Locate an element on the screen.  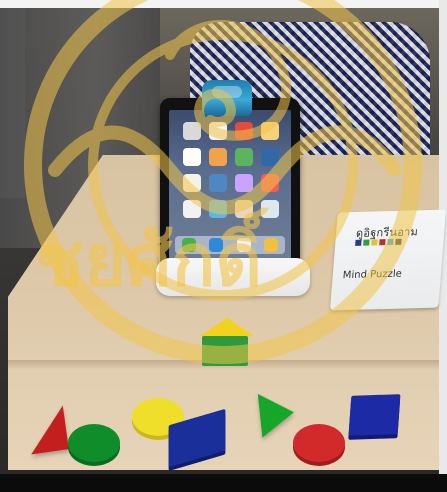
green-house-base is located at coordinates (225, 351).